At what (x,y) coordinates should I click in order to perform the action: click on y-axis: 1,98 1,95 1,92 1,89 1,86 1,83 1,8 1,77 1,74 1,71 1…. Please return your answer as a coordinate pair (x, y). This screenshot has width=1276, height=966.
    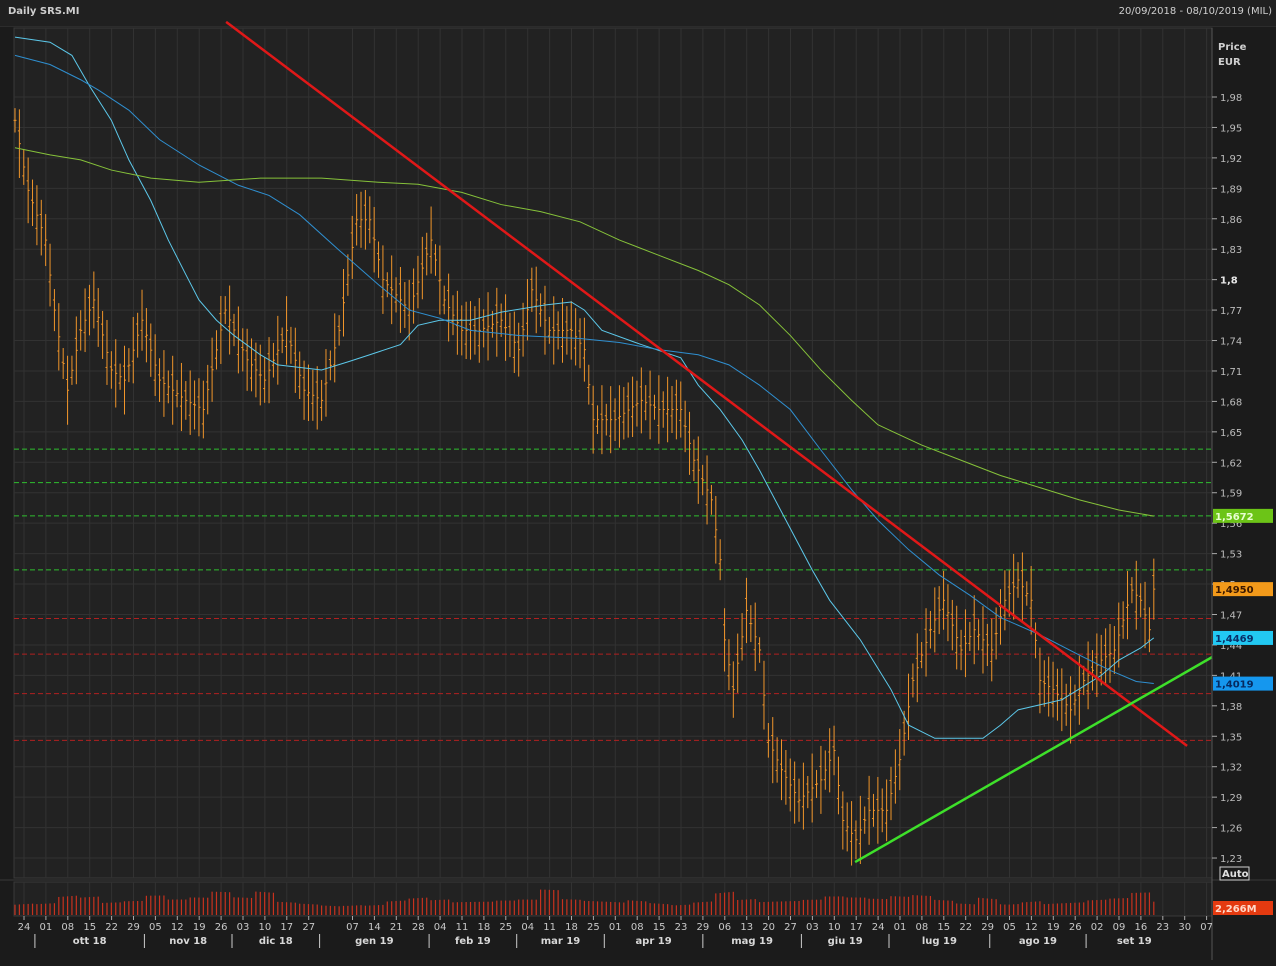
    Looking at the image, I should click on (1226, 494).